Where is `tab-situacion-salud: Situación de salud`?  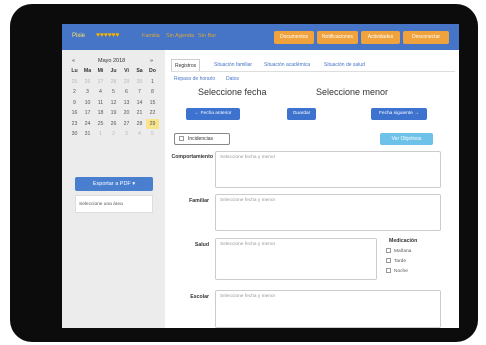 tab-situacion-salud: Situación de salud is located at coordinates (344, 65).